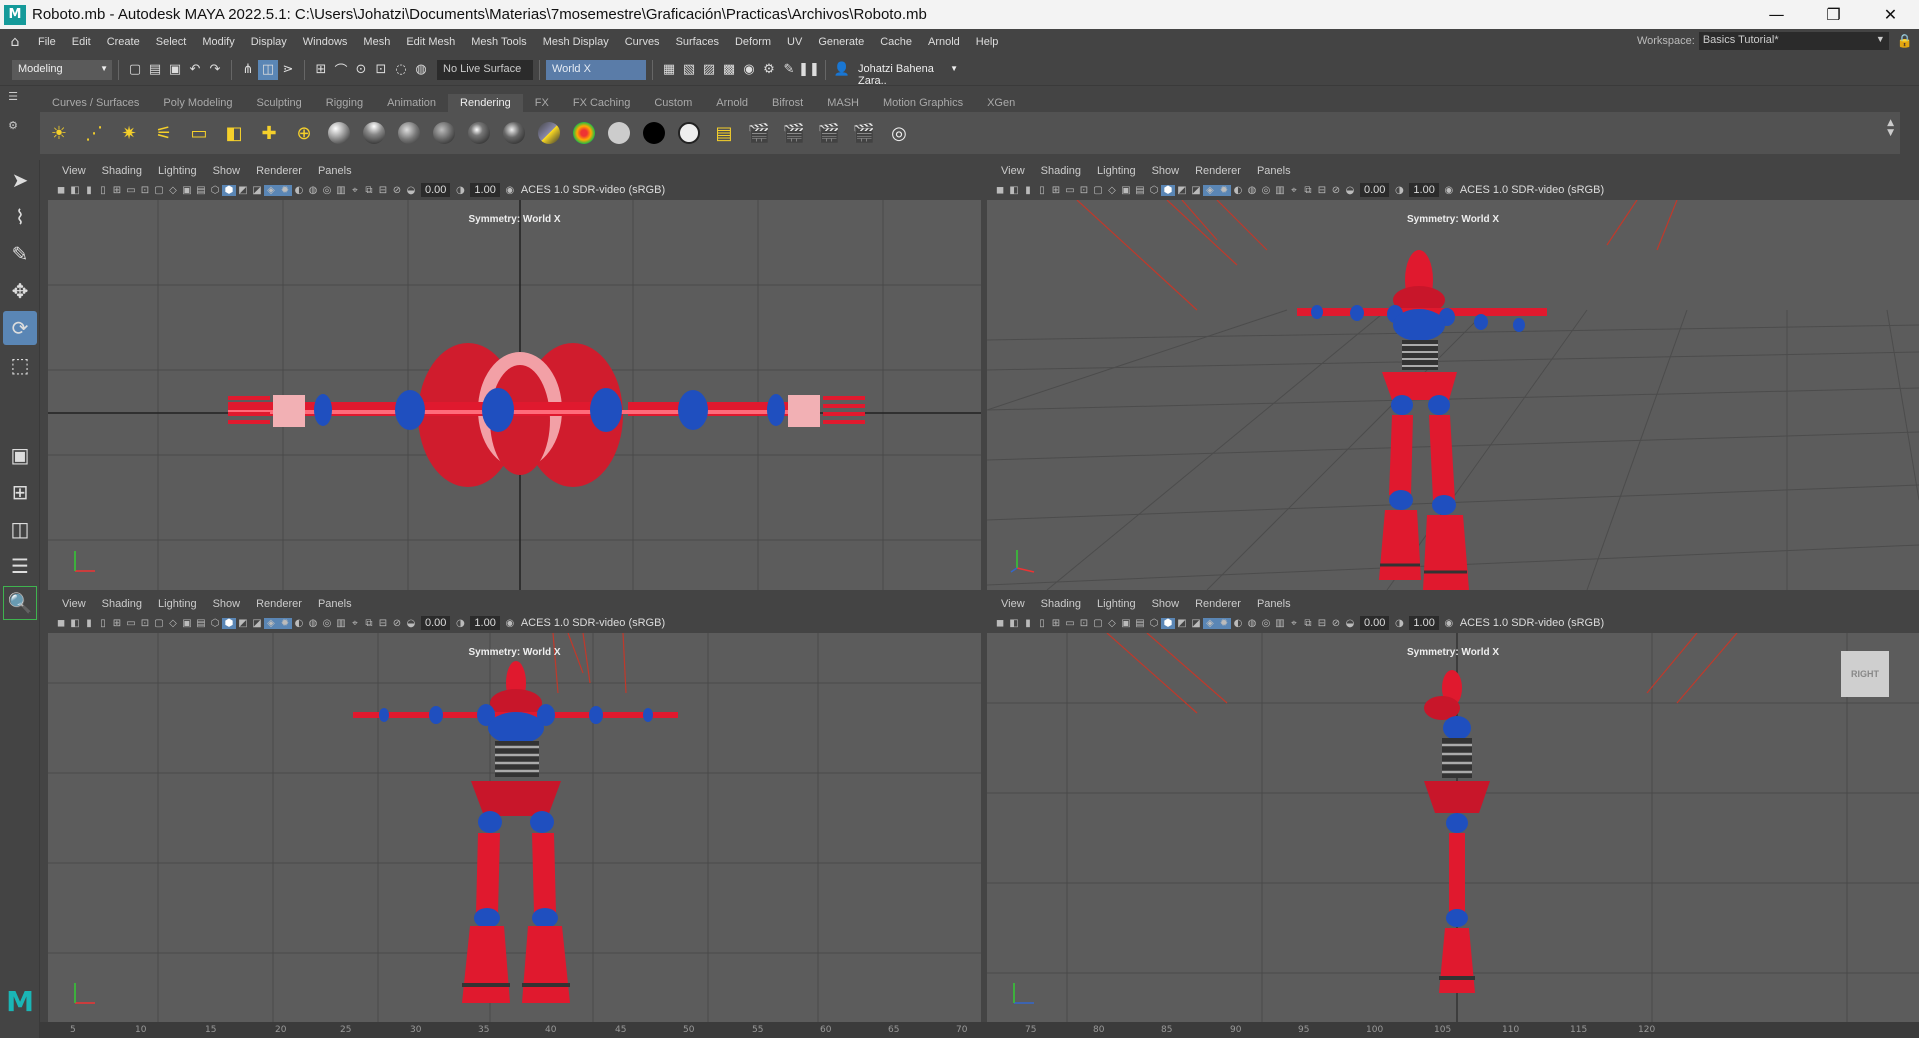 This screenshot has width=1919, height=1038. Describe the element at coordinates (62, 69) in the screenshot. I see `menu-set-select: Modeling` at that location.